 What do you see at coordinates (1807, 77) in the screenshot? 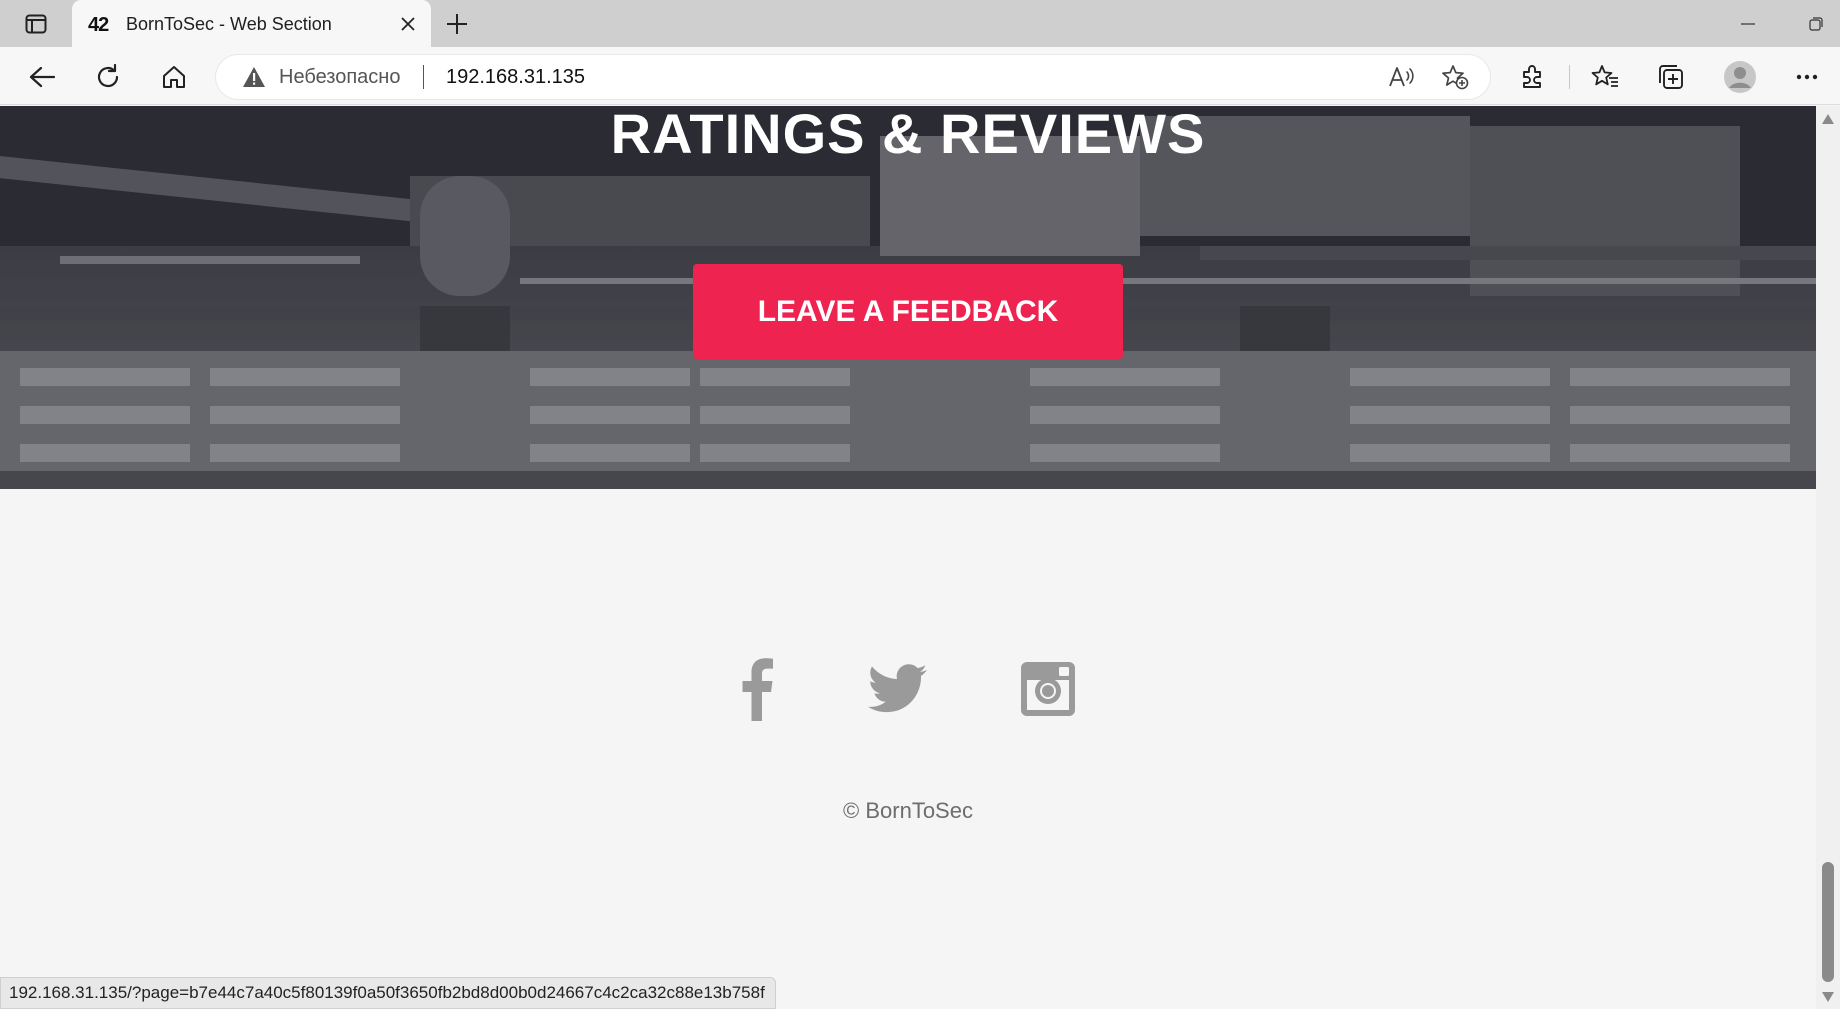
I see `more-icon` at bounding box center [1807, 77].